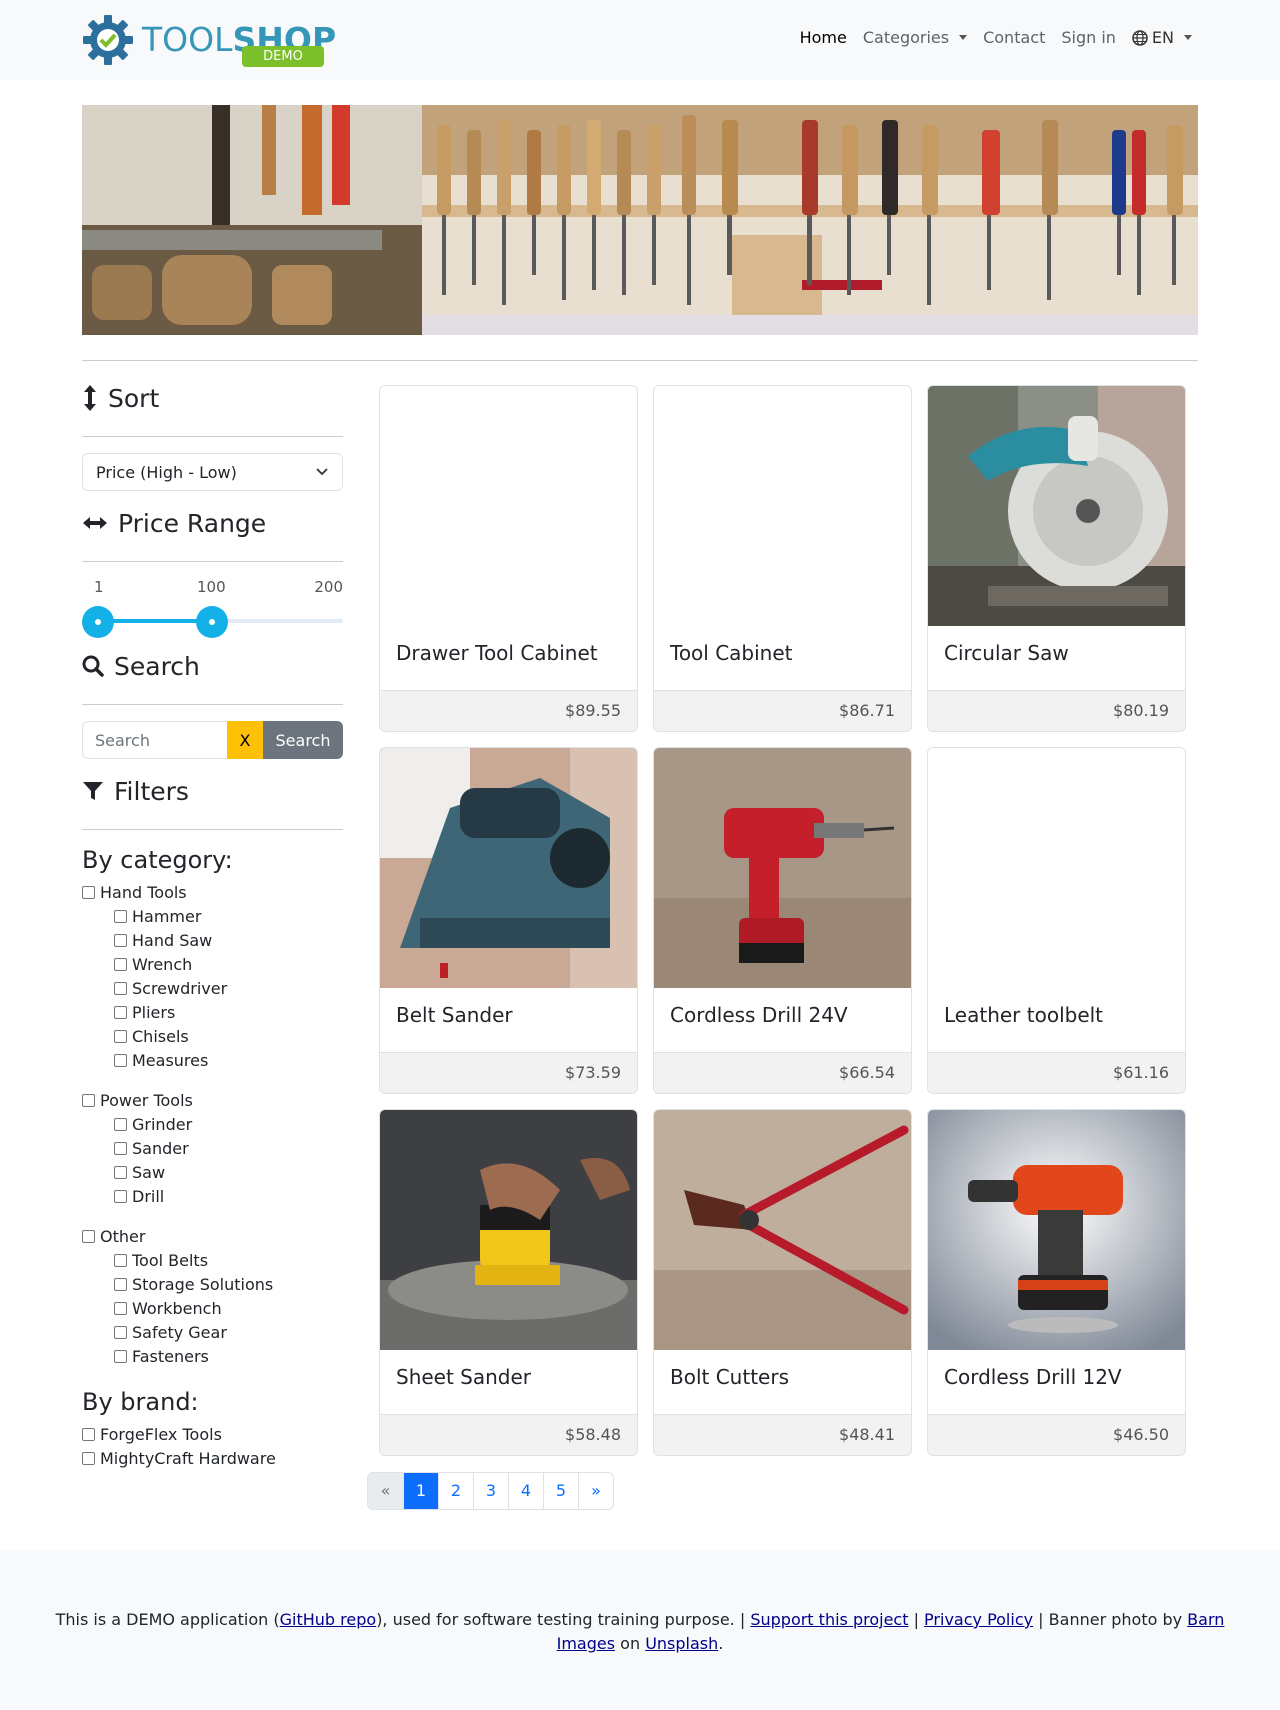 The height and width of the screenshot is (1710, 1280). Describe the element at coordinates (823, 37) in the screenshot. I see `nav-home: Home` at that location.